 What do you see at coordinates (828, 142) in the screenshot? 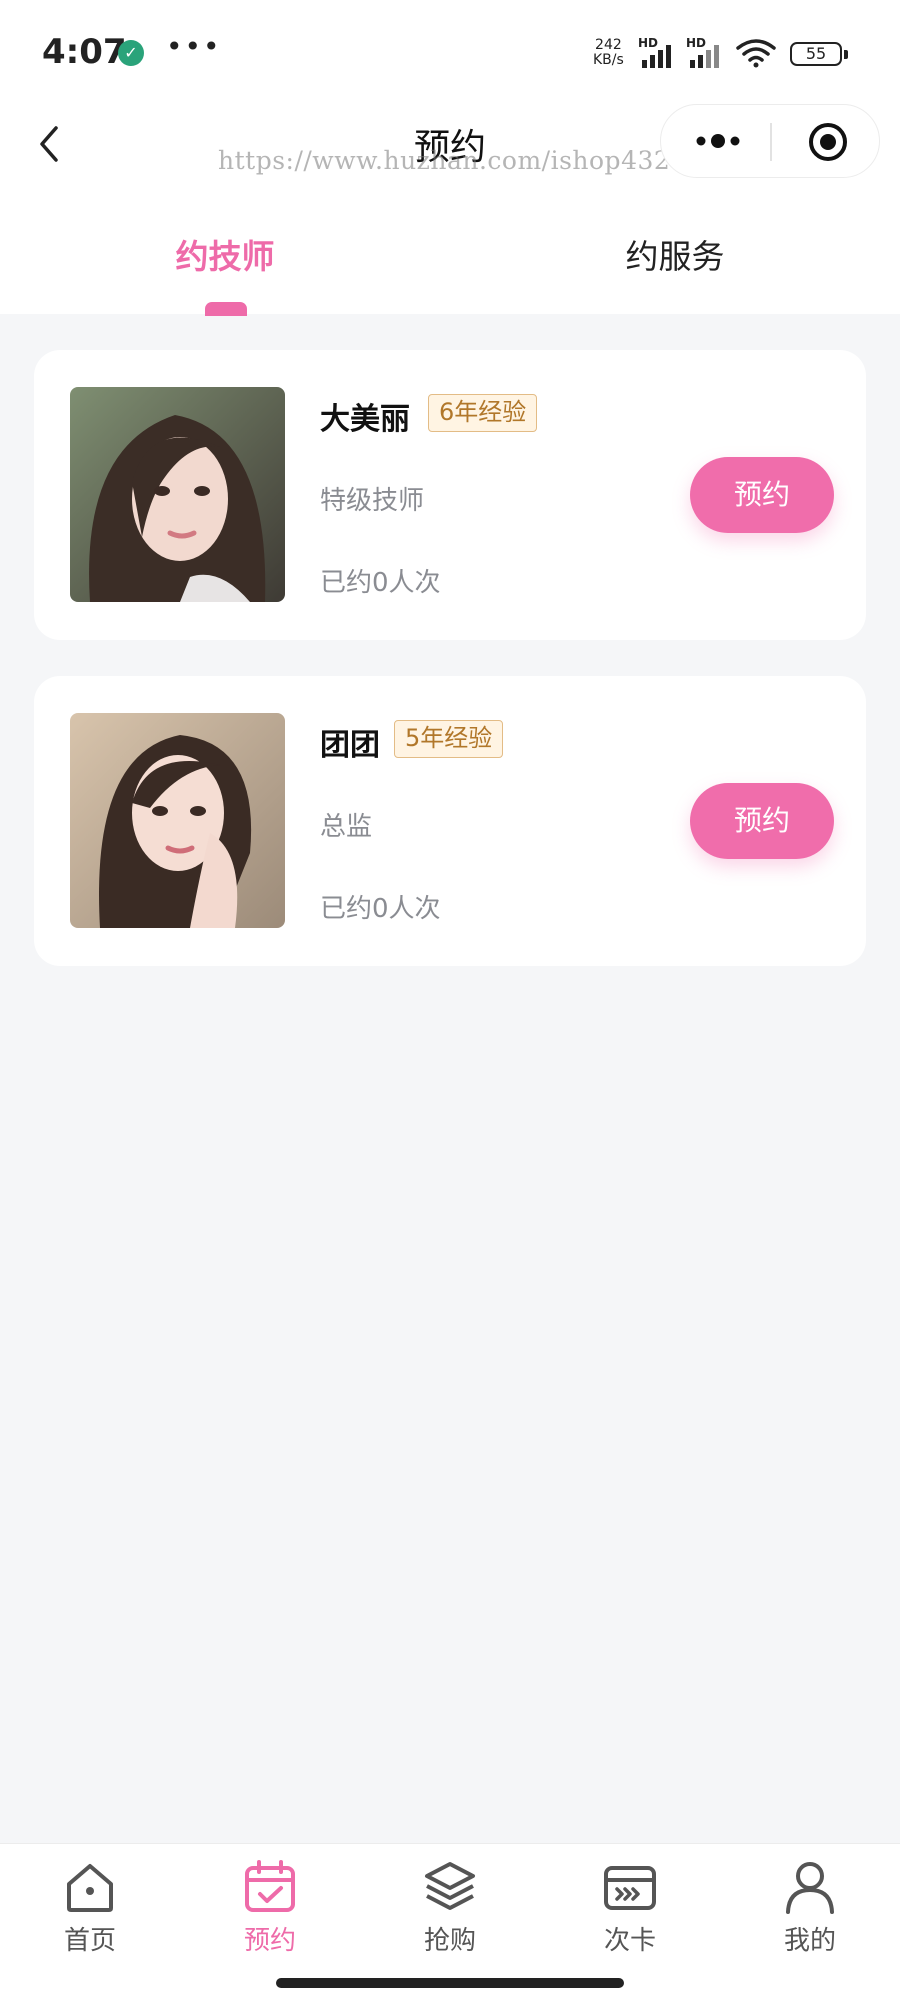
I see `close-mini-program-icon` at bounding box center [828, 142].